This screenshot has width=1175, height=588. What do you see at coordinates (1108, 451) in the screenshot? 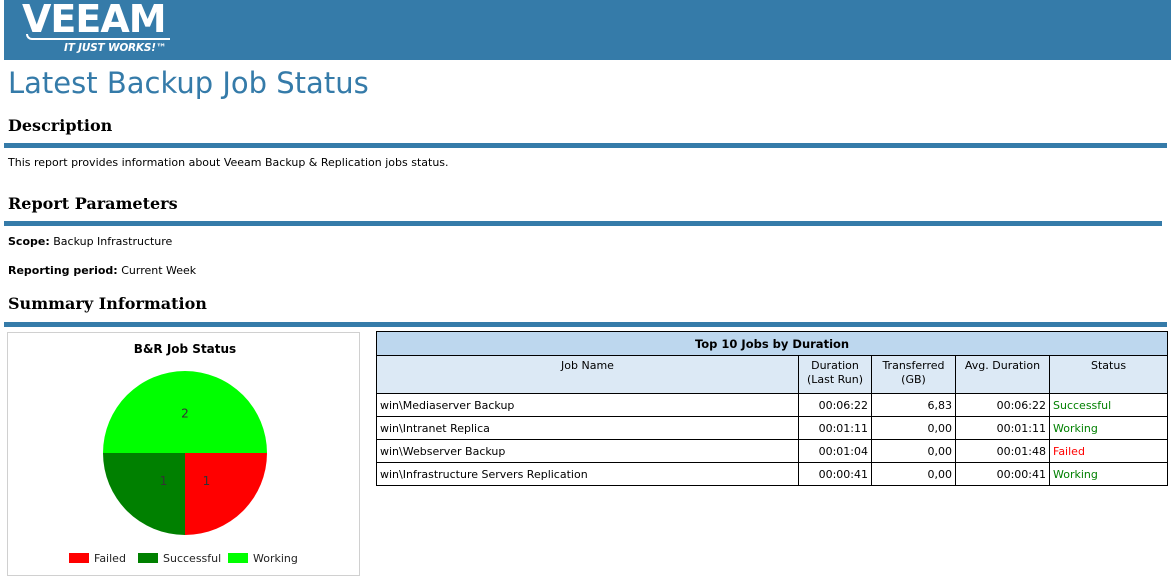
I see `status-cell: Failed` at bounding box center [1108, 451].